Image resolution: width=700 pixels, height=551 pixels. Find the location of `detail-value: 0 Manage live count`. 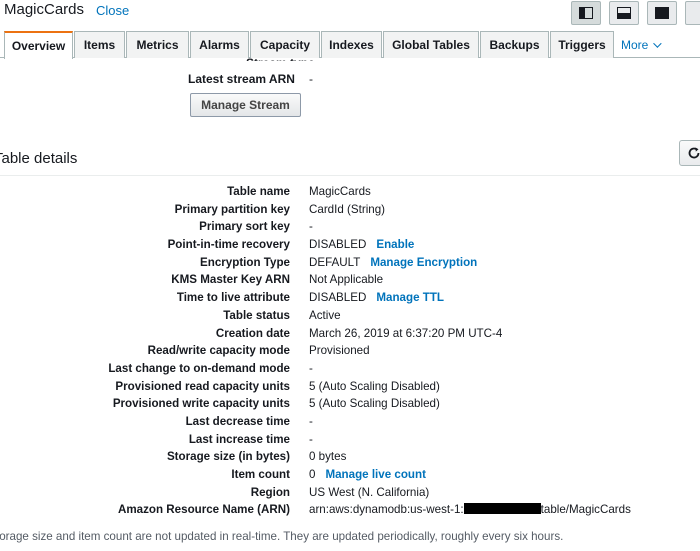

detail-value: 0 Manage live count is located at coordinates (367, 475).